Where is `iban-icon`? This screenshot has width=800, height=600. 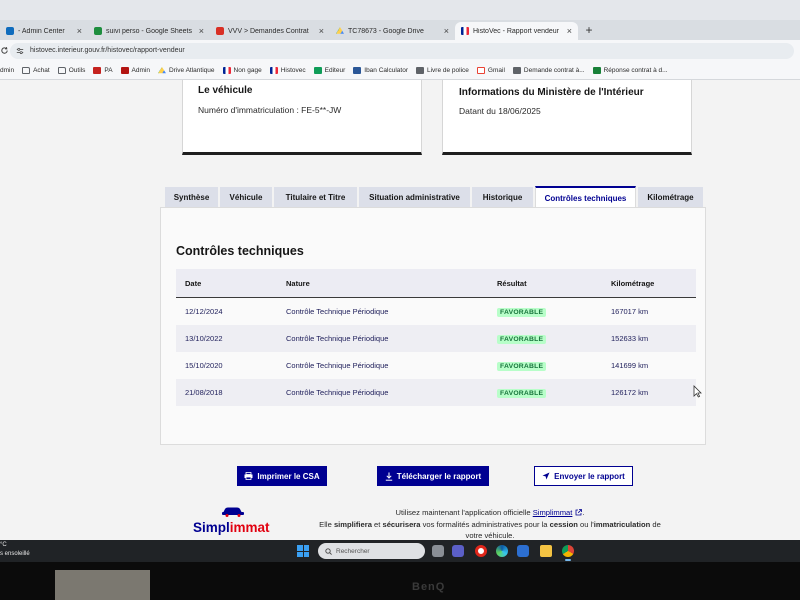 iban-icon is located at coordinates (357, 70).